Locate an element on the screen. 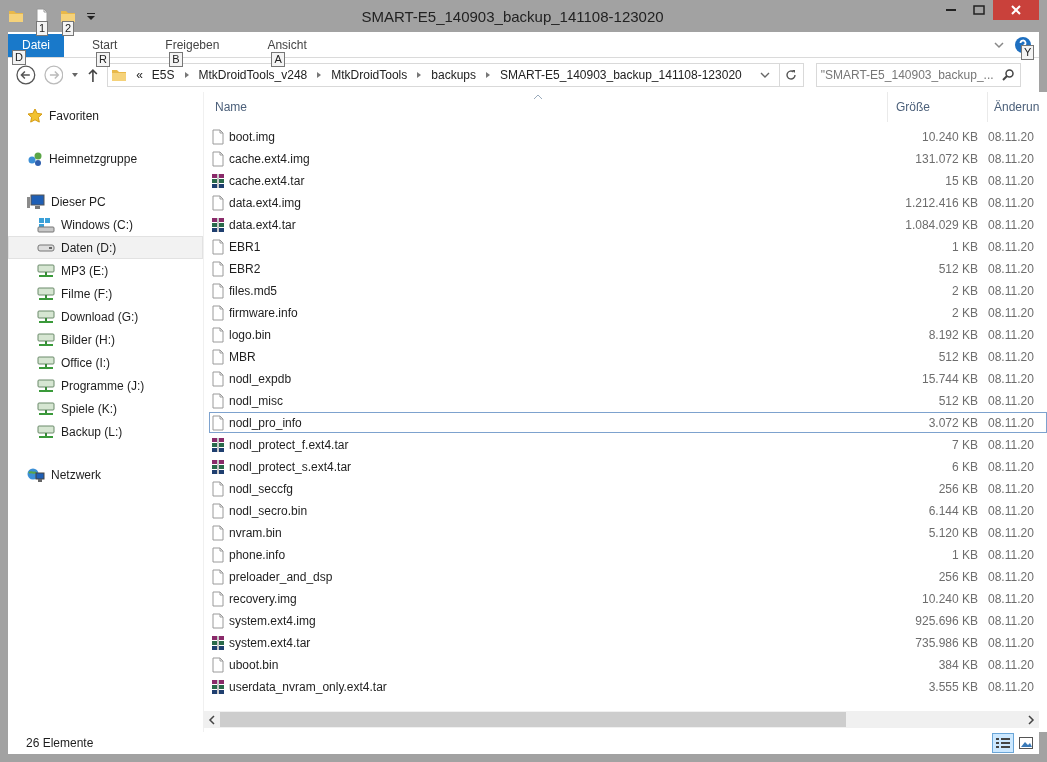 Image resolution: width=1047 pixels, height=762 pixels. file-row: nodl_secro.bin 6.144 KB 08.11.20 is located at coordinates (628, 510).